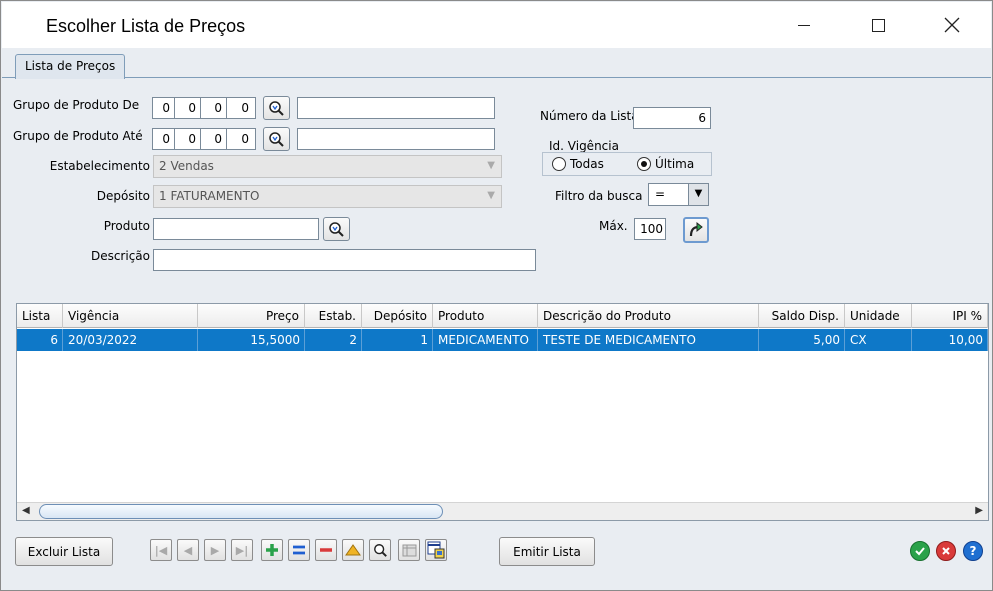  What do you see at coordinates (650, 229) in the screenshot?
I see `max-input: 100` at bounding box center [650, 229].